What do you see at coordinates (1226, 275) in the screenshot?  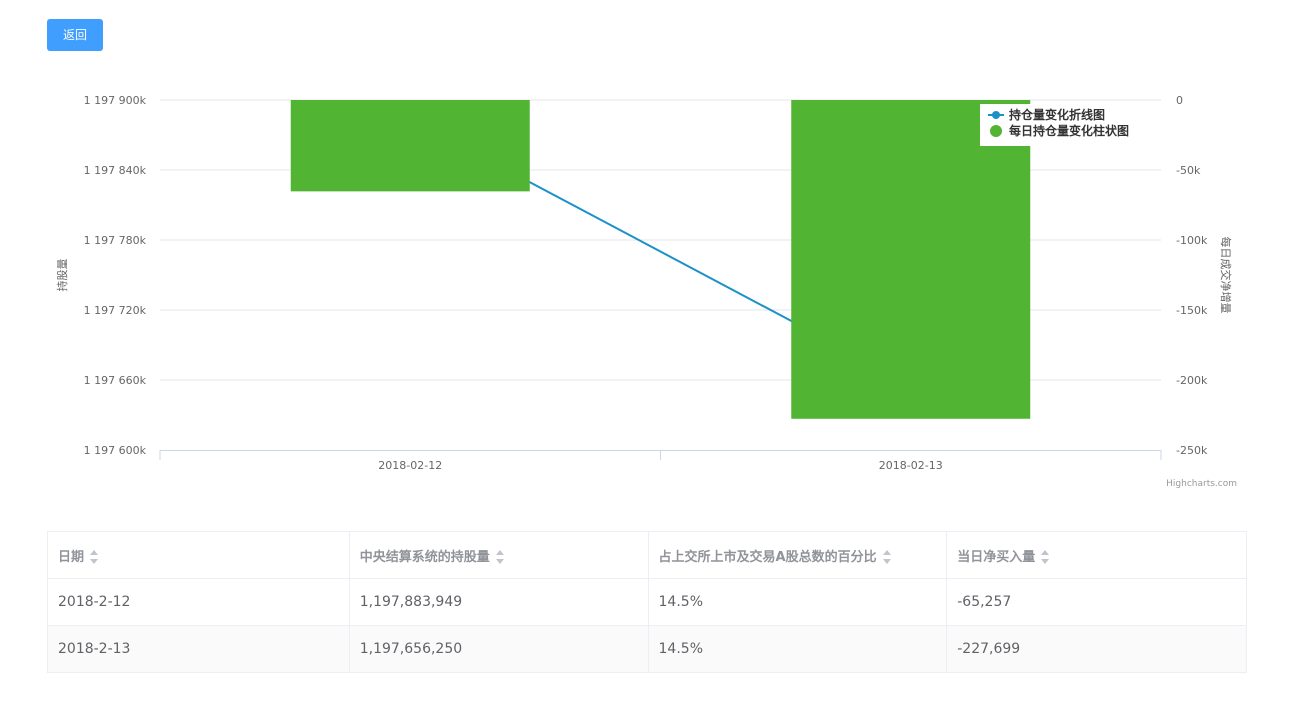 I see `y-right-axis-title: 每日成交净增量` at bounding box center [1226, 275].